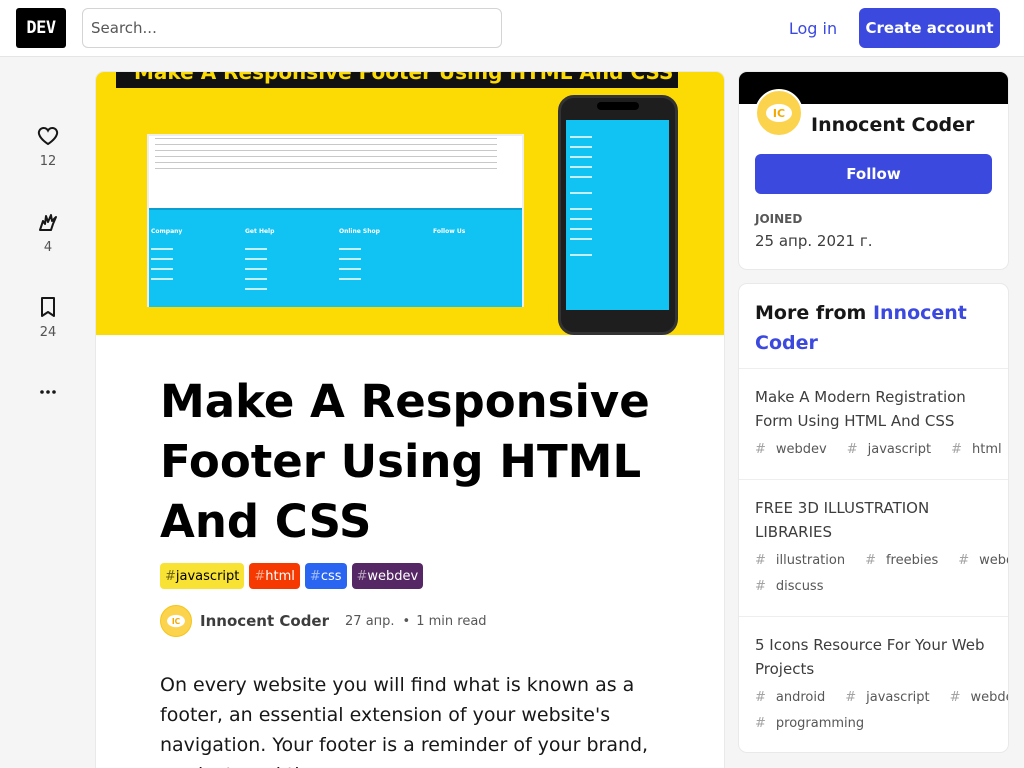 The width and height of the screenshot is (1024, 768). What do you see at coordinates (325, 576) in the screenshot?
I see `tag-css: # css` at bounding box center [325, 576].